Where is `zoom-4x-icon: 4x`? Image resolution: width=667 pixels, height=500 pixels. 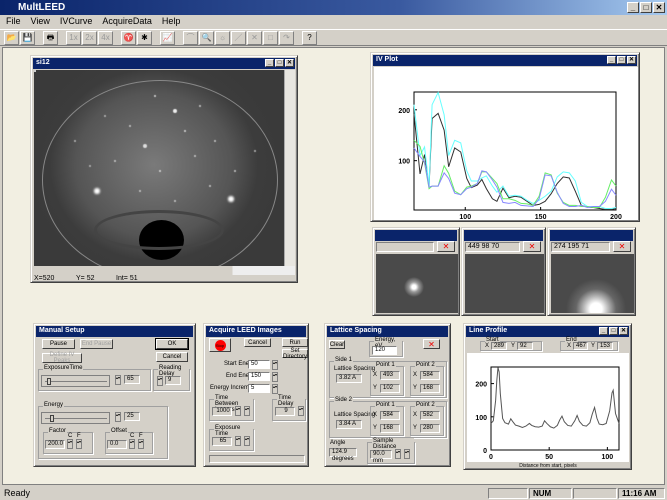
zoom-4x-icon: 4x is located at coordinates (105, 38).